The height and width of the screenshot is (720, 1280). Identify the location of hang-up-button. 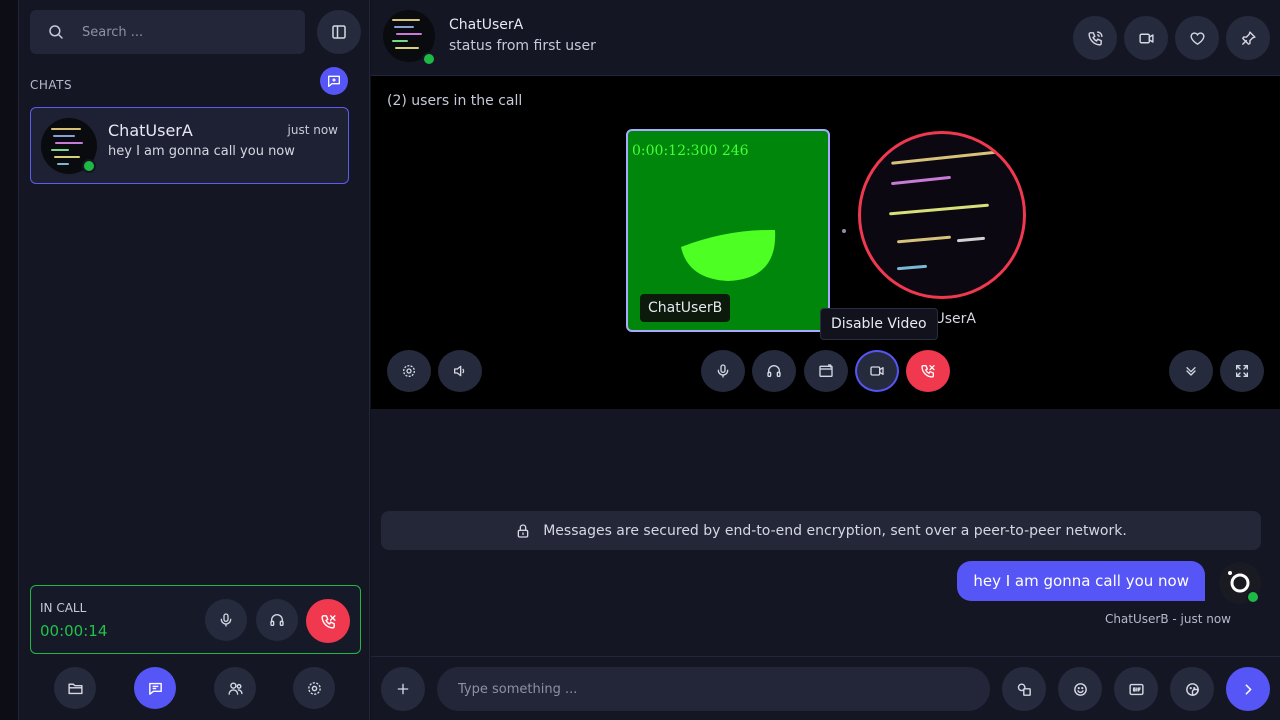
(328, 621).